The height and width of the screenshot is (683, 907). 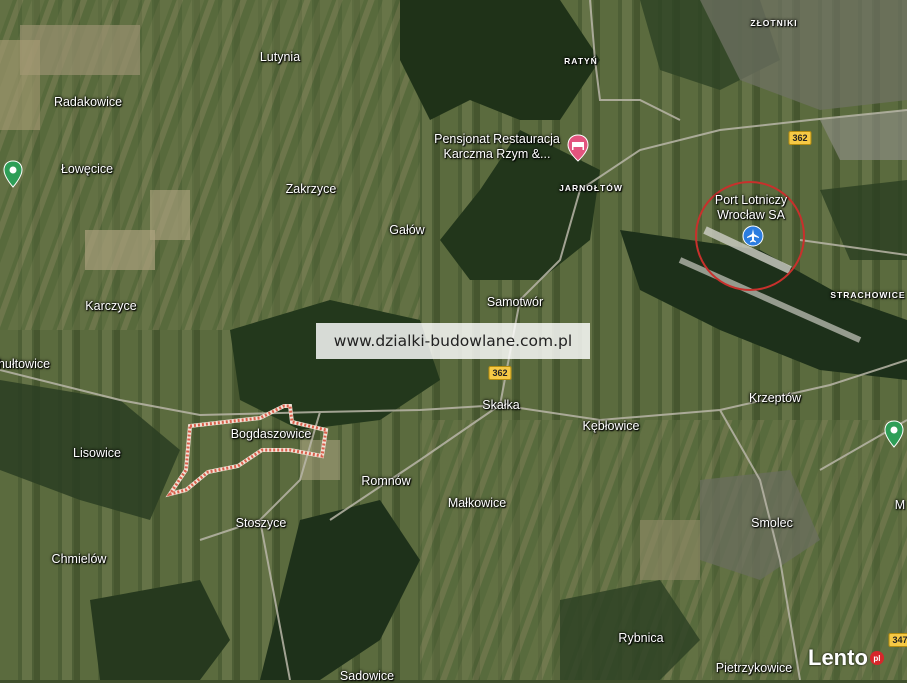 What do you see at coordinates (775, 398) in the screenshot?
I see `place-krzeptow: Krzeptów` at bounding box center [775, 398].